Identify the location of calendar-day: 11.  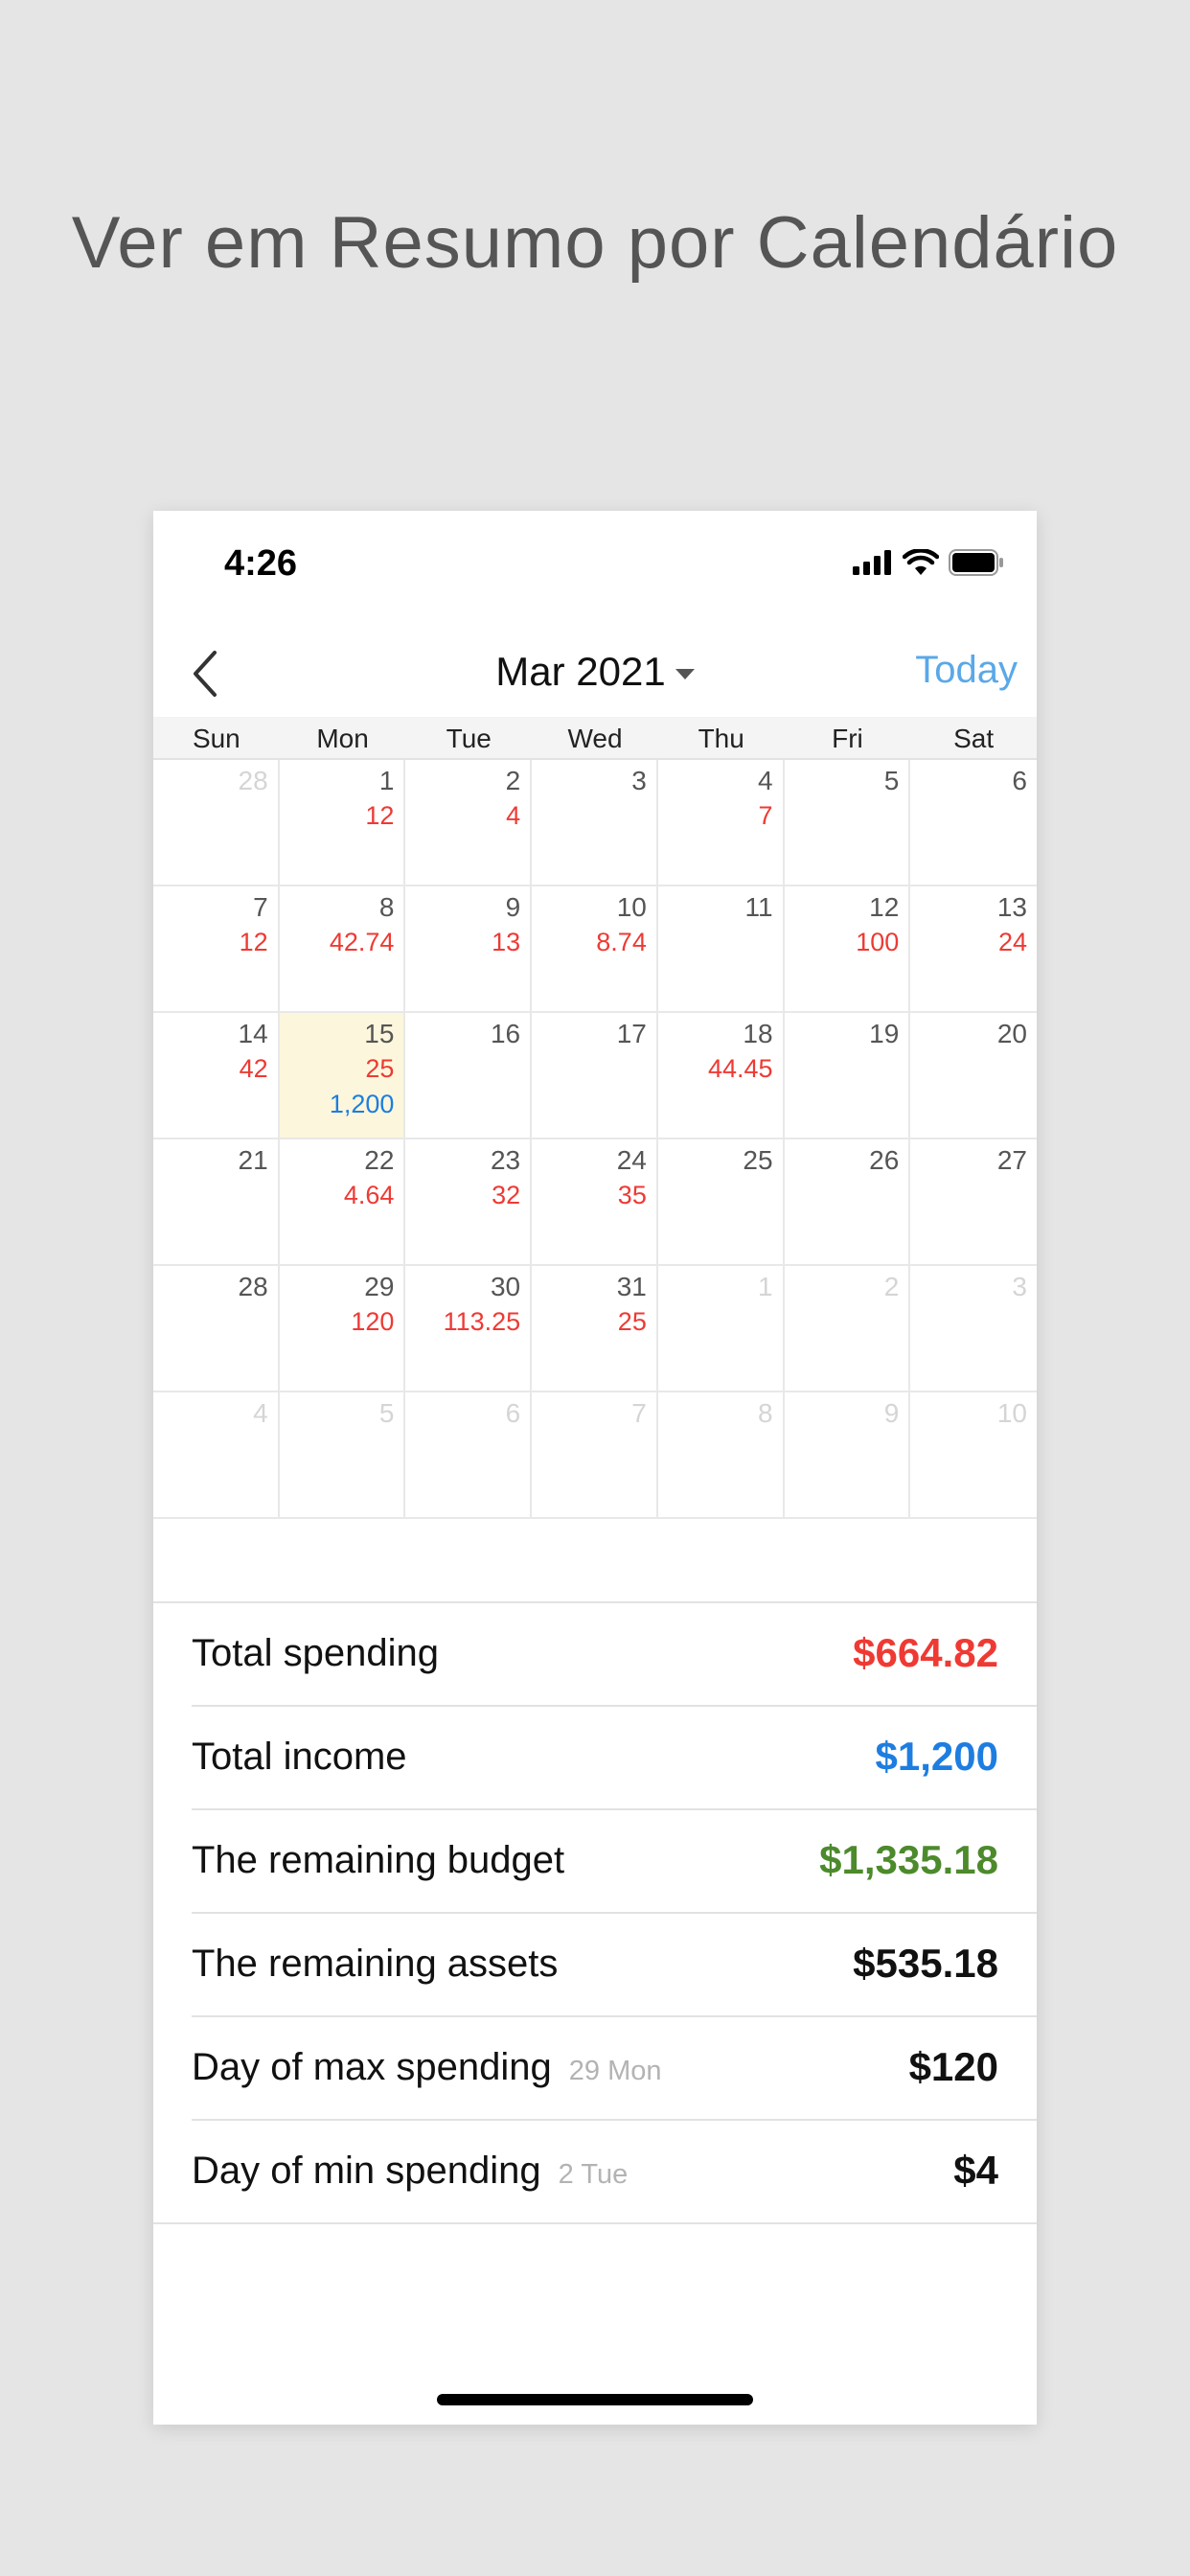
(721, 949).